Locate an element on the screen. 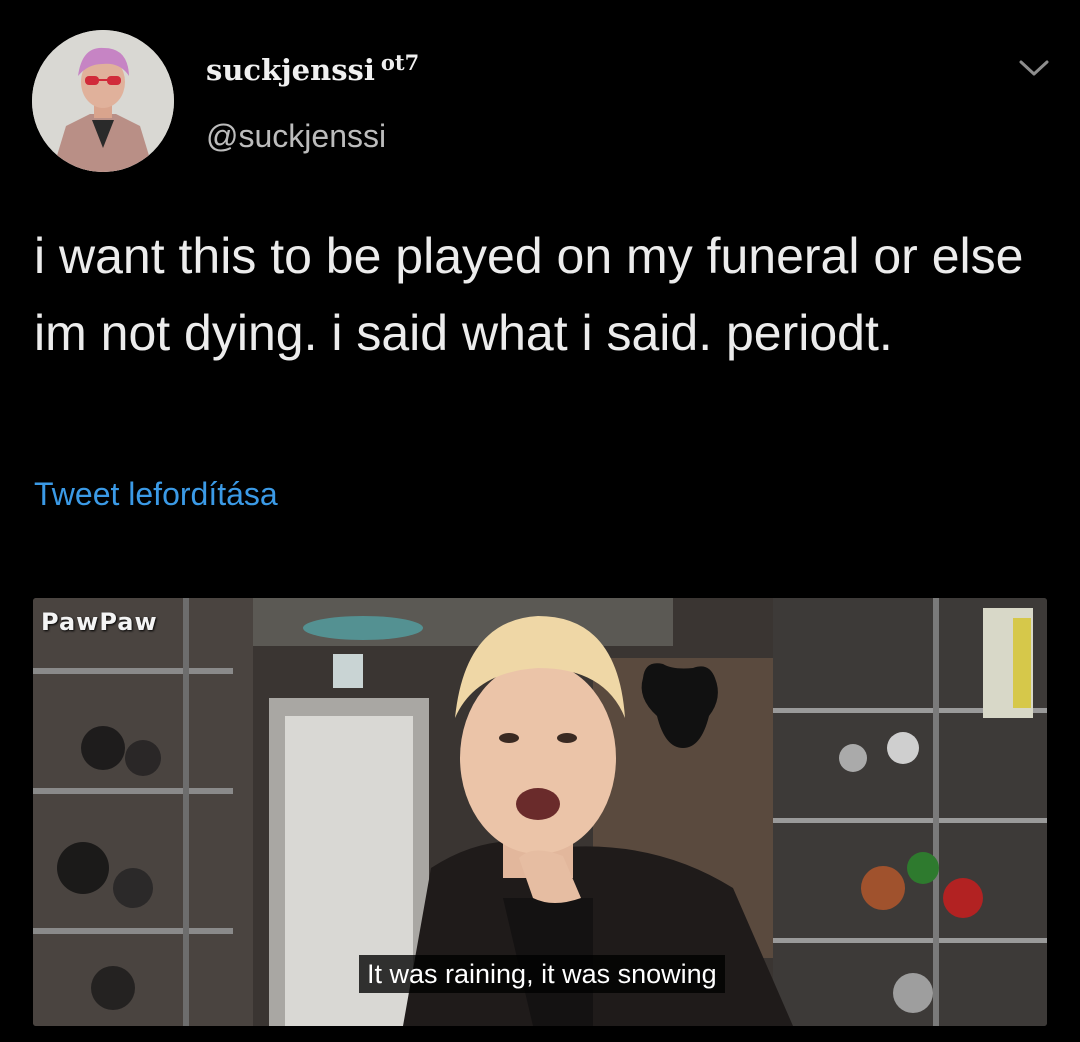 This screenshot has width=1080, height=1042. video-watermark: PawPaw is located at coordinates (99, 622).